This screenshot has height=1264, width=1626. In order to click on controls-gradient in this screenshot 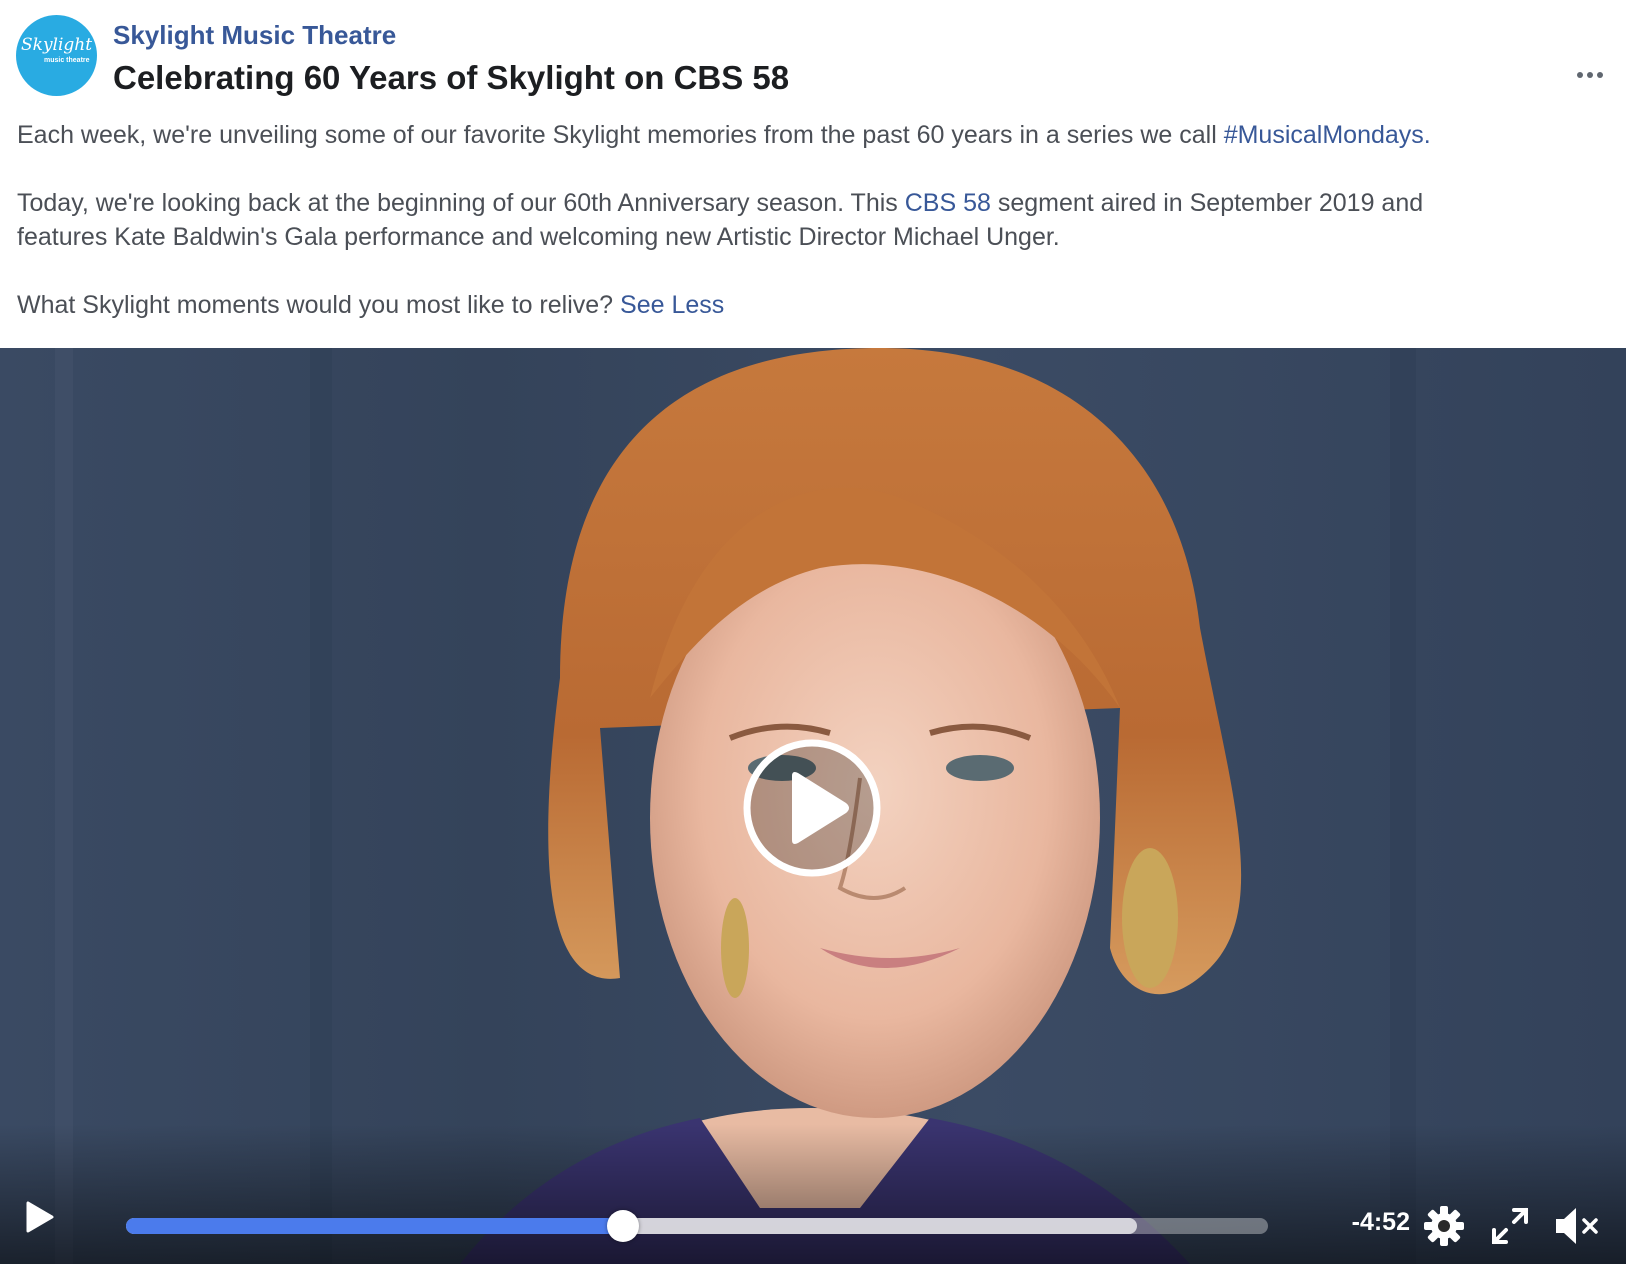, I will do `click(813, 1194)`.